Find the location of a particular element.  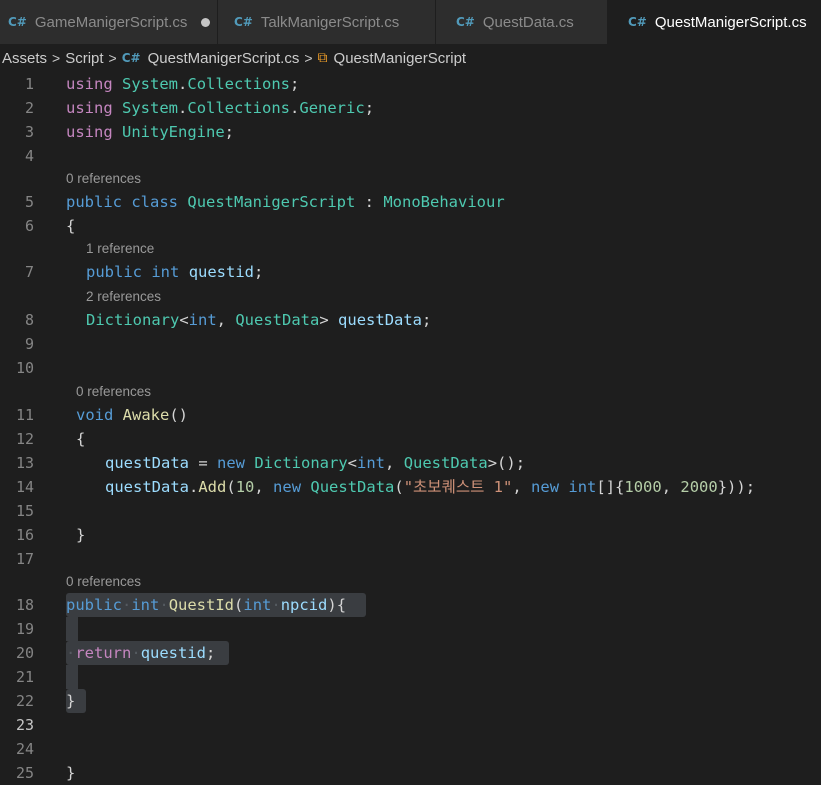

line-number: 9 is located at coordinates (29, 344).